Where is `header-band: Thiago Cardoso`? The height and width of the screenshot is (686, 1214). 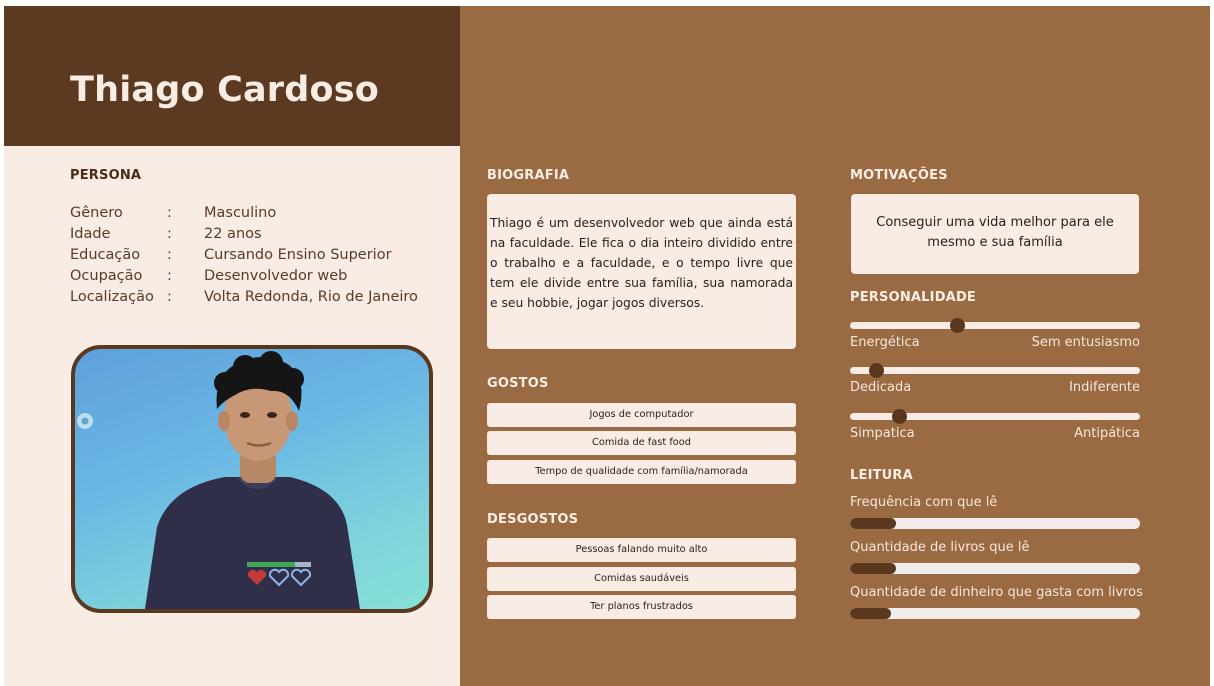
header-band: Thiago Cardoso is located at coordinates (232, 76).